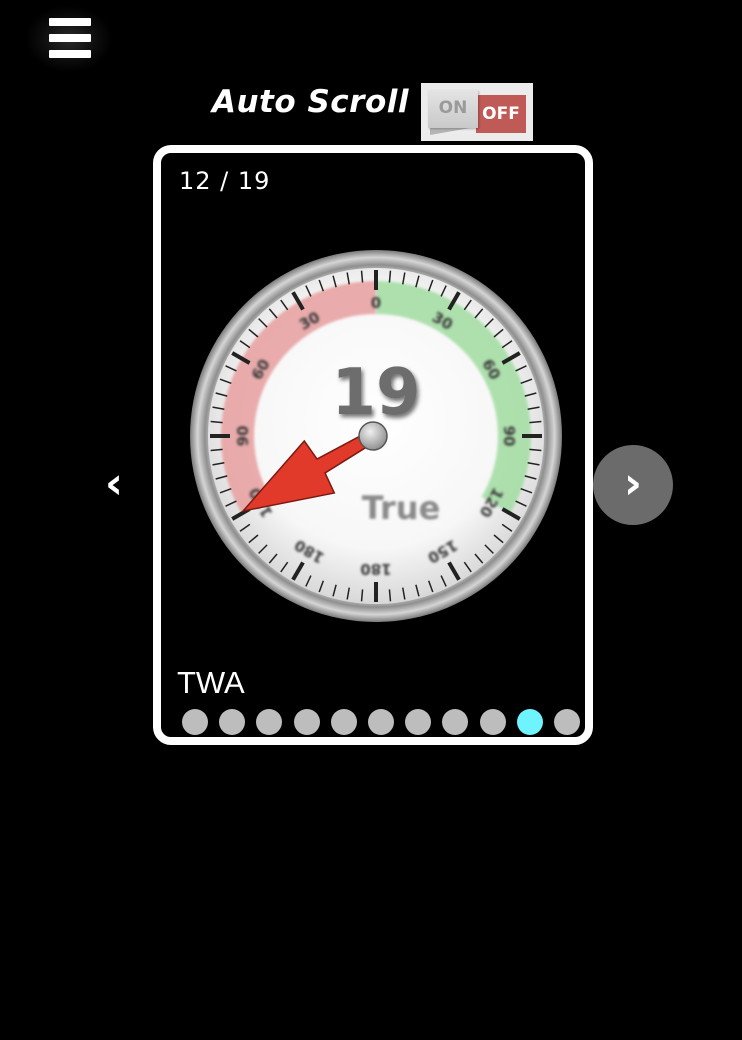  I want to click on slide-pagination, so click(377, 723).